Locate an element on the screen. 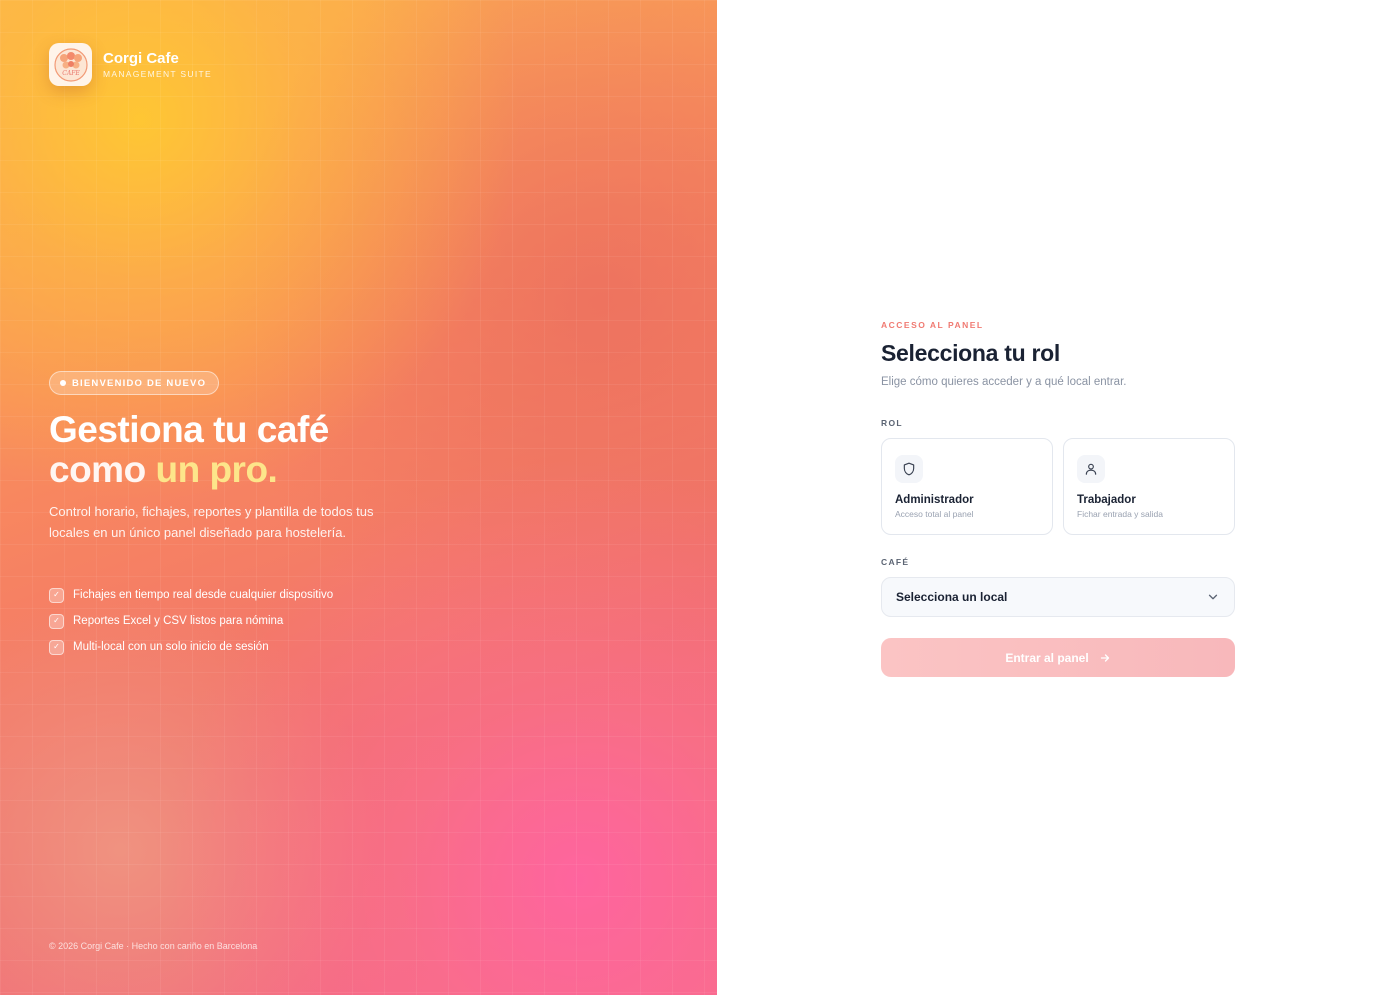  submit-label: Entrar al panel is located at coordinates (1047, 657).